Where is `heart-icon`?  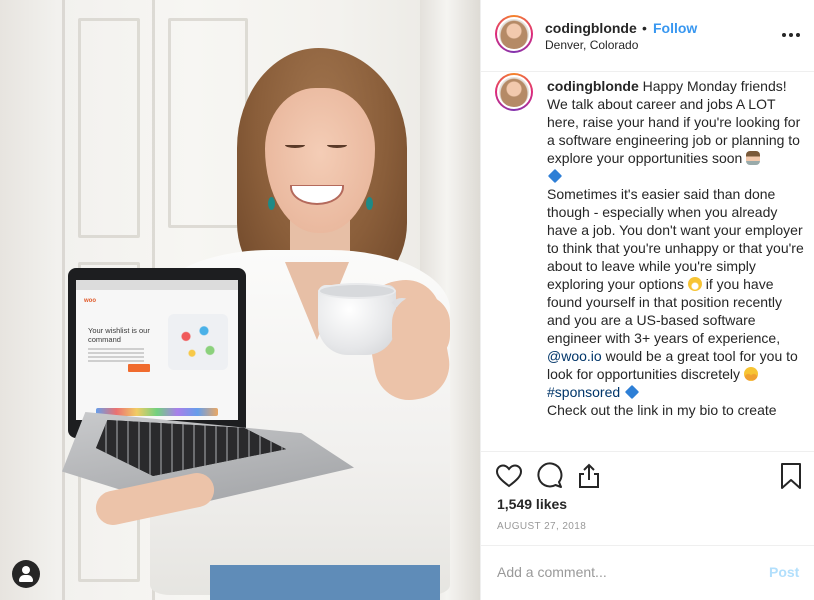 heart-icon is located at coordinates (509, 476).